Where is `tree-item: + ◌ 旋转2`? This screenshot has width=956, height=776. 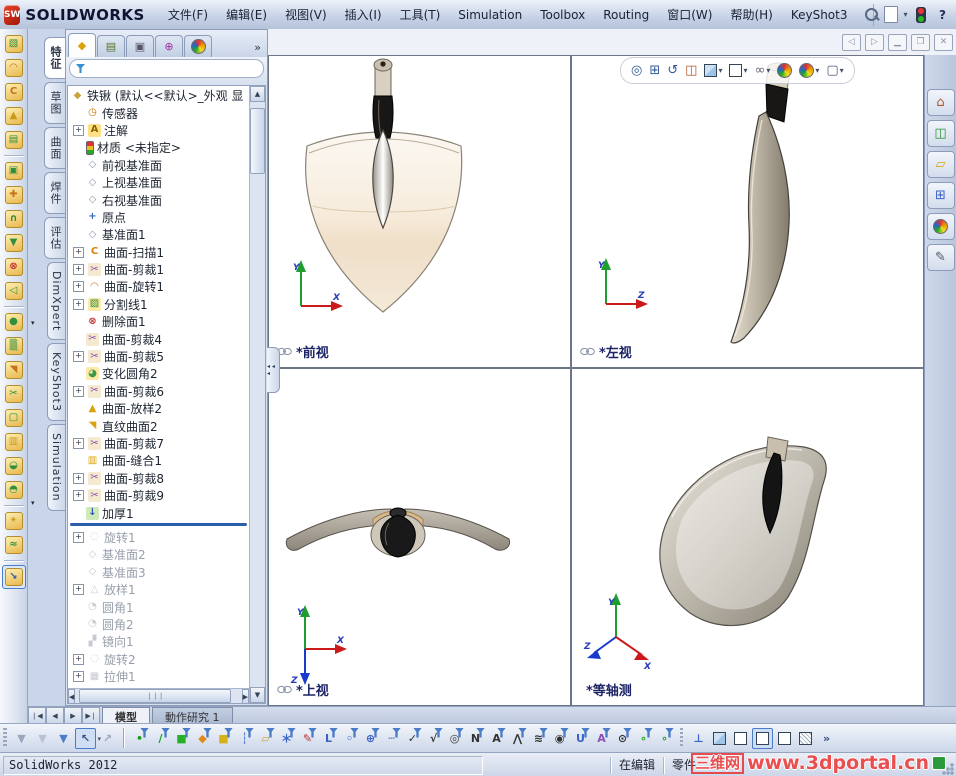
tree-item: + ◌ 旋转2 is located at coordinates (158, 659).